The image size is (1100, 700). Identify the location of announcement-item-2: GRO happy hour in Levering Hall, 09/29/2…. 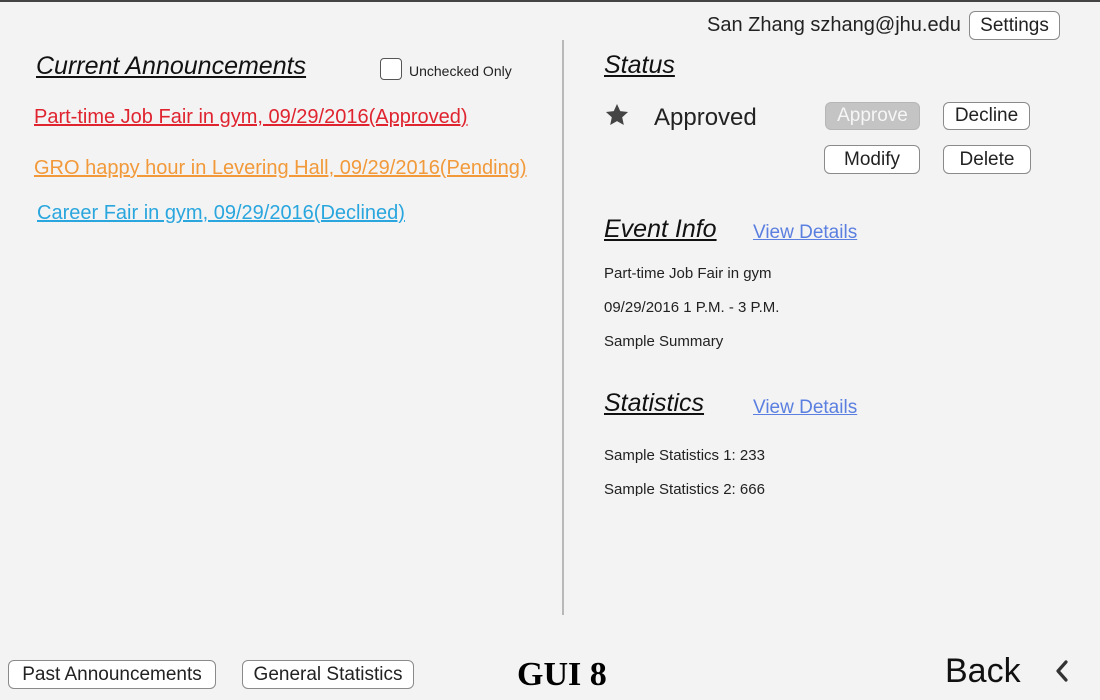
(280, 168).